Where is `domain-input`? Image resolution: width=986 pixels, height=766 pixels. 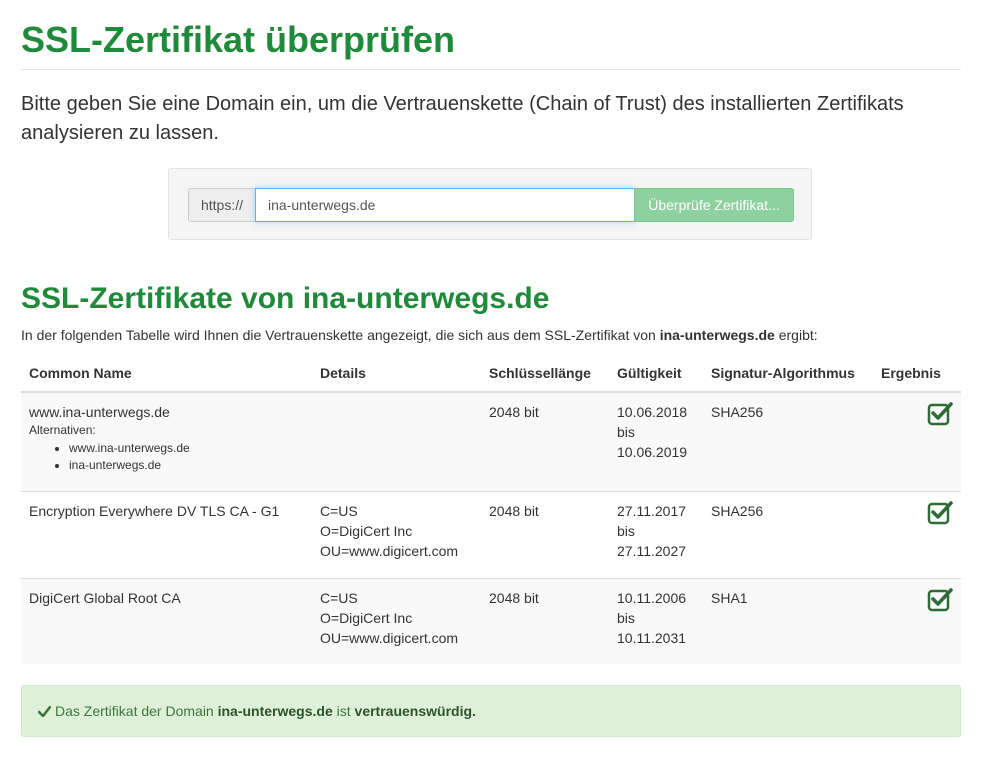
domain-input is located at coordinates (445, 205).